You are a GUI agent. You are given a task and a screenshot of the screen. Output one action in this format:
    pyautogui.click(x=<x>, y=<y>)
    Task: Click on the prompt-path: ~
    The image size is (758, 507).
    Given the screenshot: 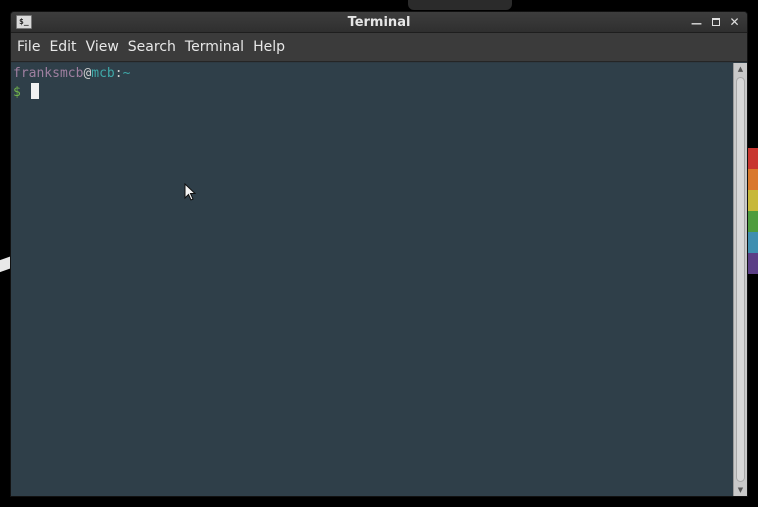 What is the action you would take?
    pyautogui.click(x=126, y=73)
    